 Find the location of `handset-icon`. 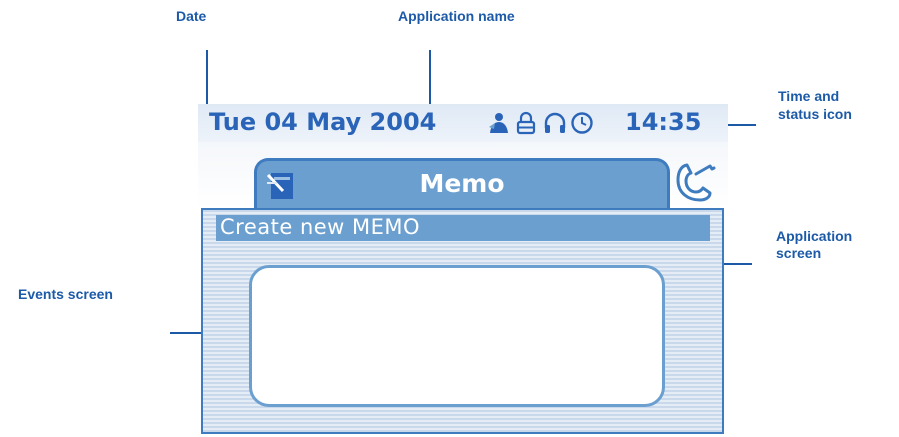

handset-icon is located at coordinates (695, 181).